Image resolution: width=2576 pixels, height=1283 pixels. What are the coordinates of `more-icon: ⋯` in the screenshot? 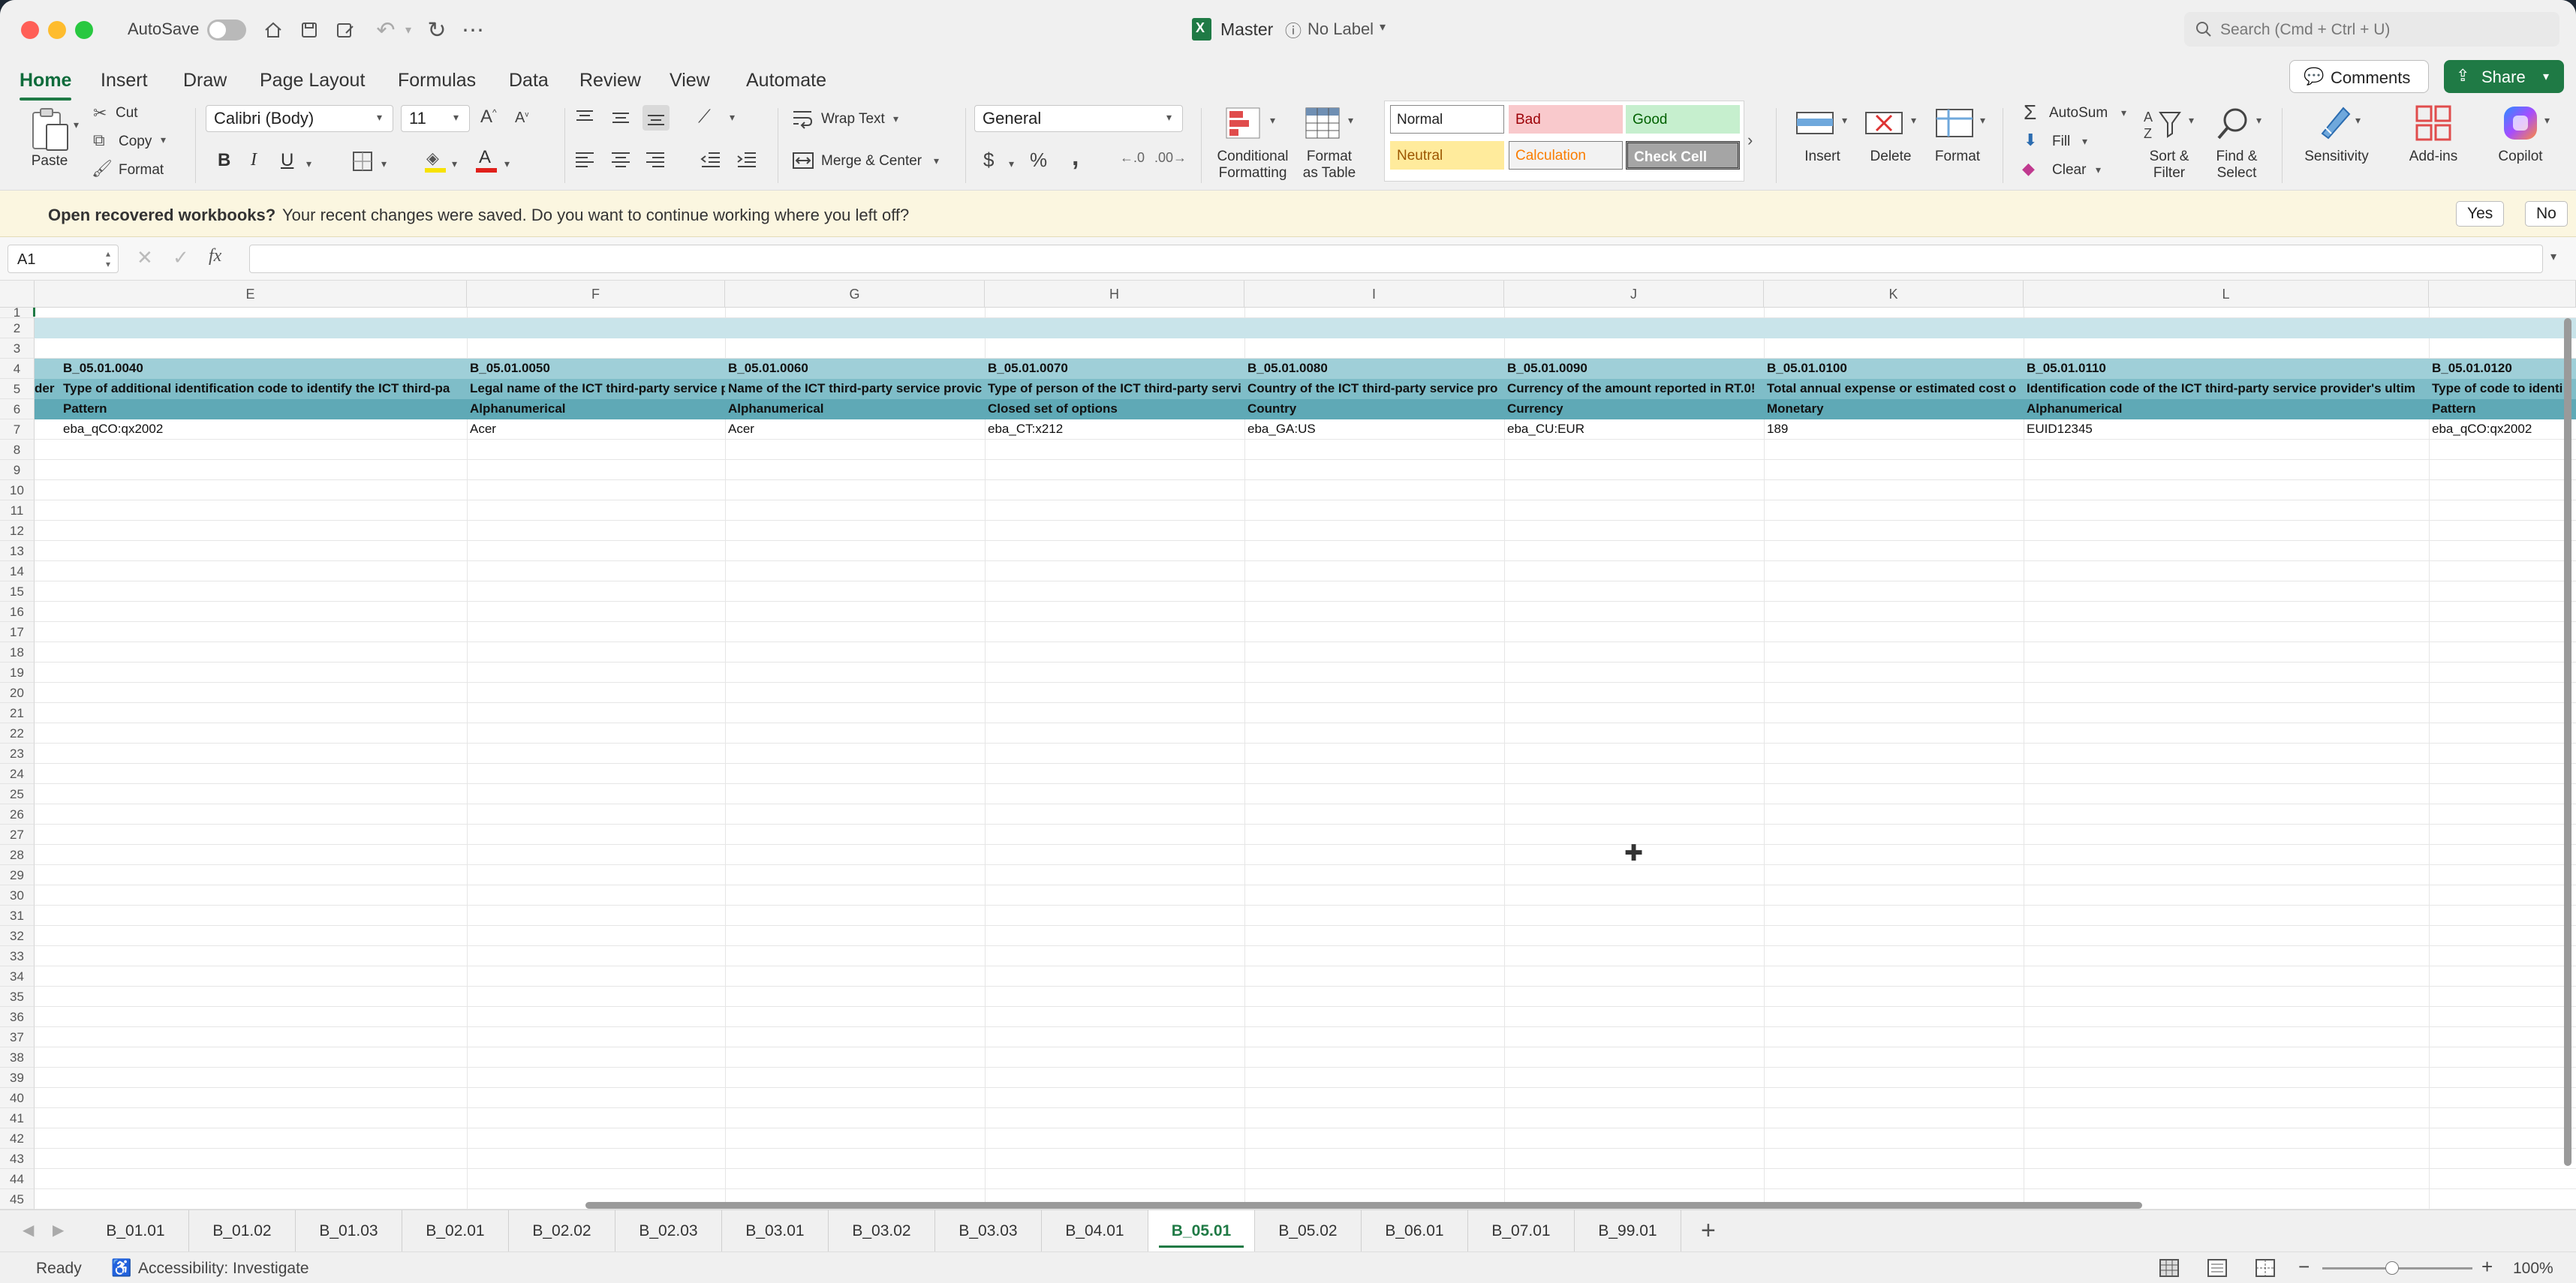 It's located at (473, 30).